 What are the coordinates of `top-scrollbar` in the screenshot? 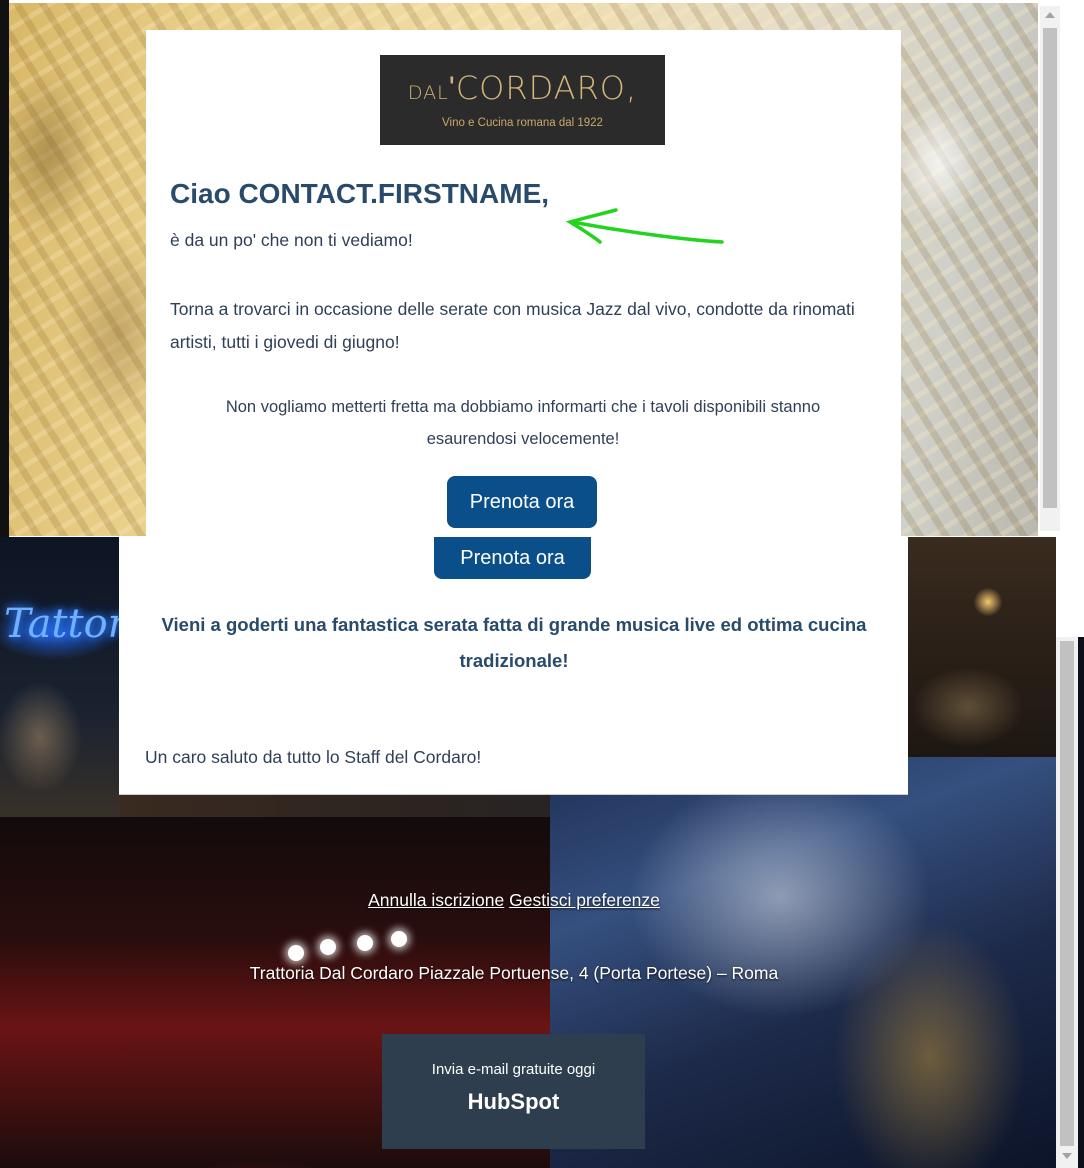 It's located at (1050, 268).